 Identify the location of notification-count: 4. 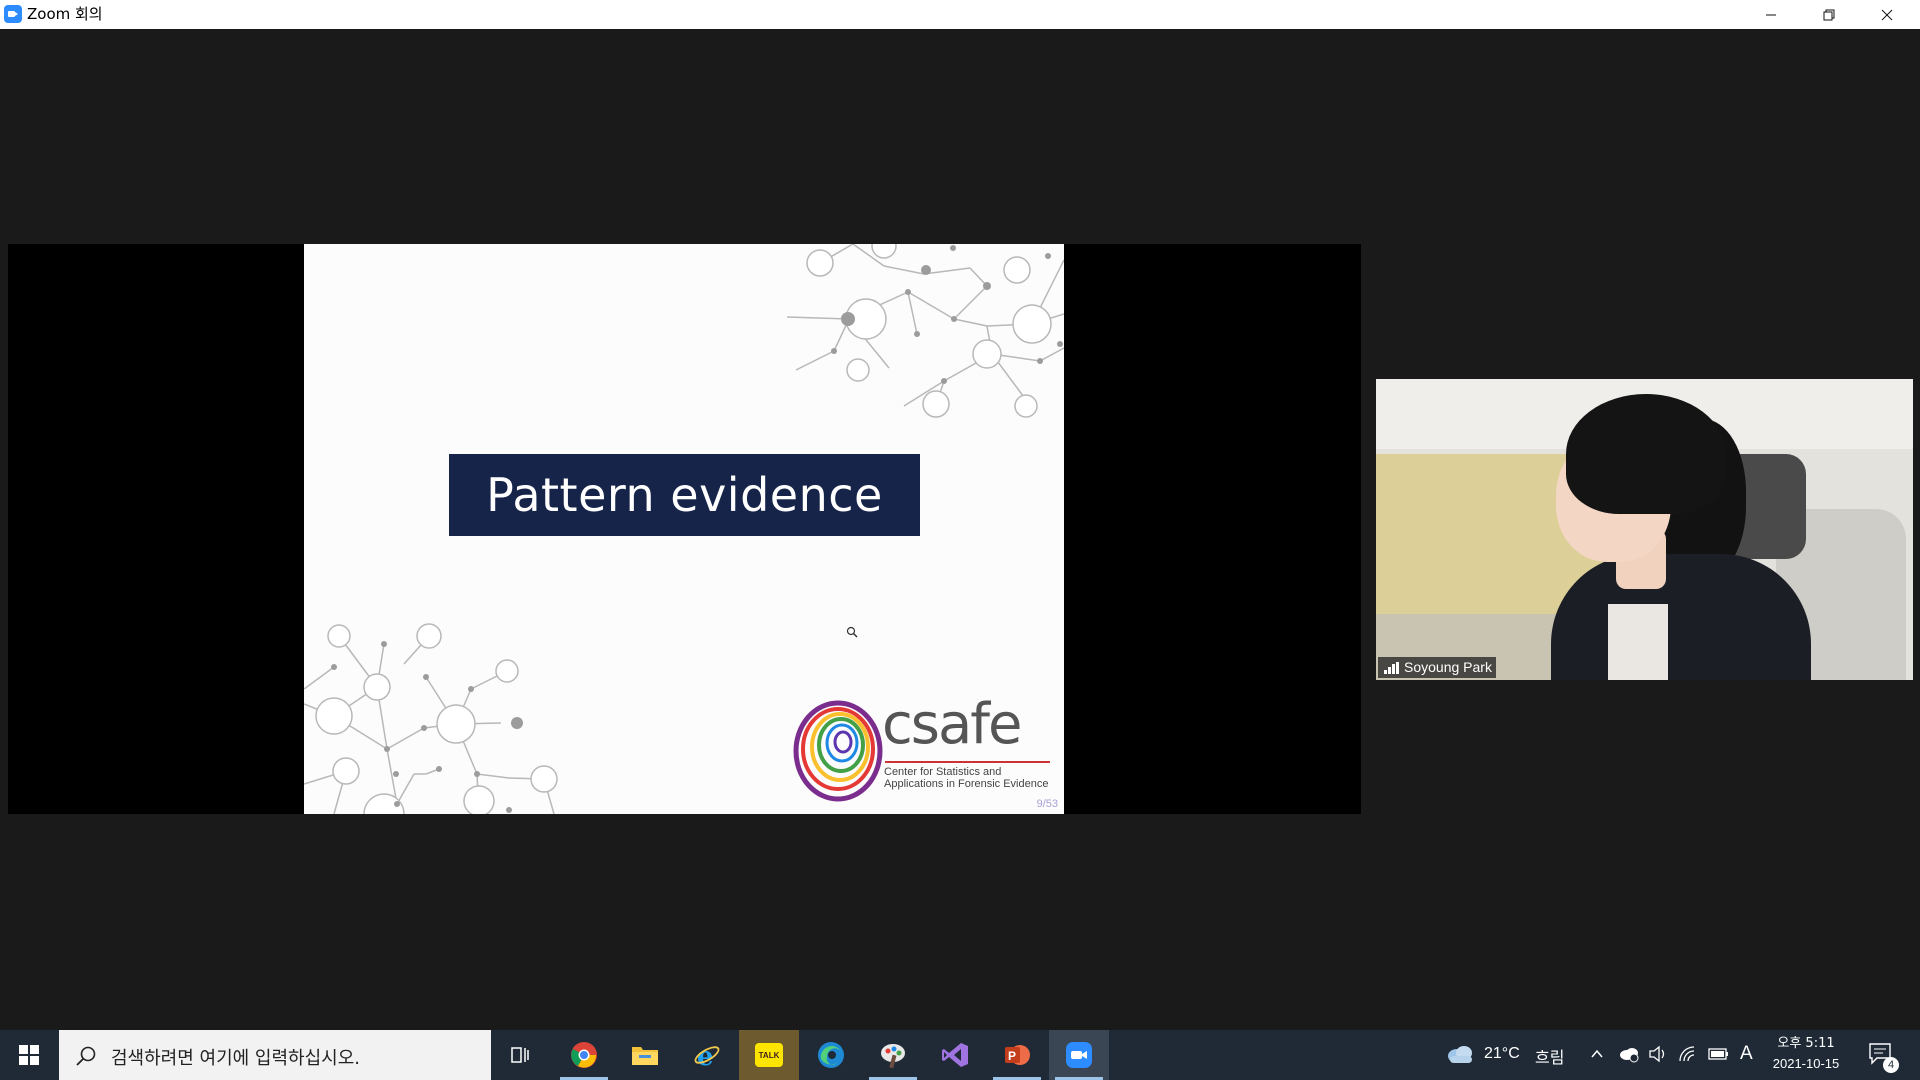
(1891, 1065).